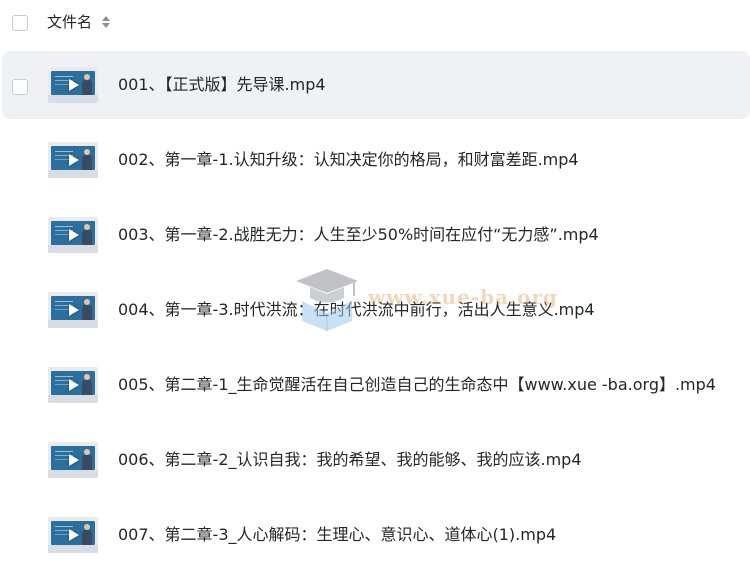 The image size is (750, 563). Describe the element at coordinates (69, 22) in the screenshot. I see `column-header-filename: 文件名` at that location.